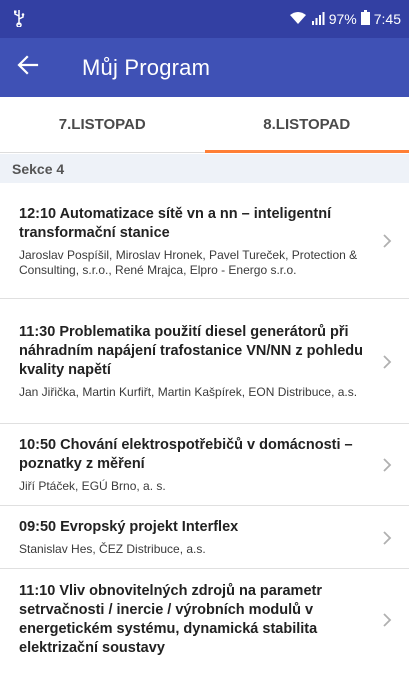  I want to click on arrow-left-icon, so click(28, 67).